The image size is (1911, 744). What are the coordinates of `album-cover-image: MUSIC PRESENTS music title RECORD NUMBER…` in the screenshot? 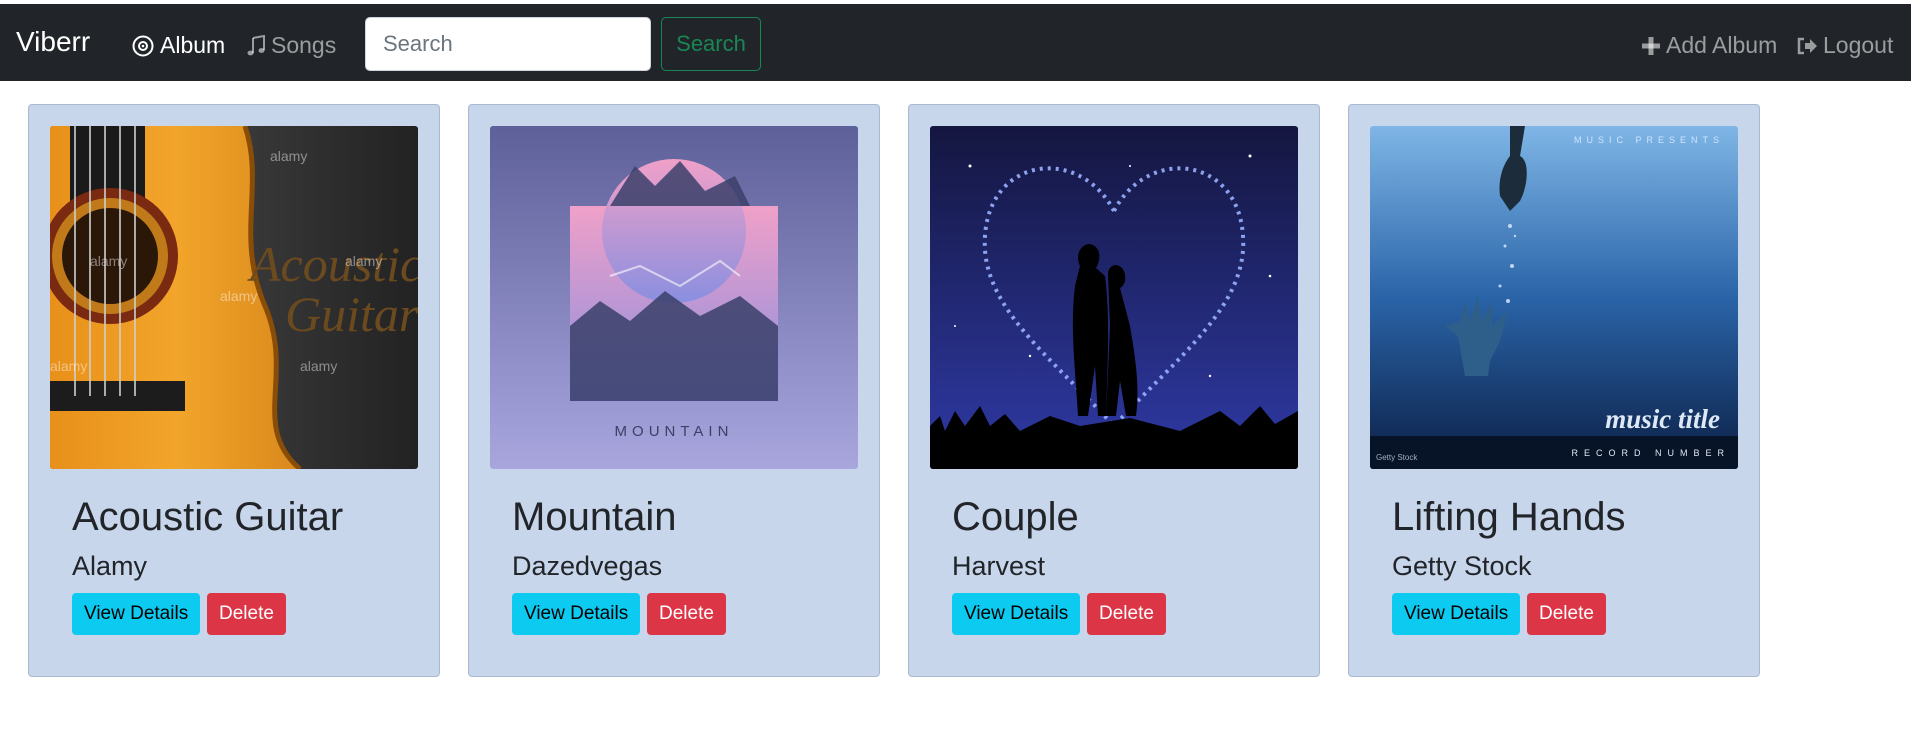 It's located at (1554, 297).